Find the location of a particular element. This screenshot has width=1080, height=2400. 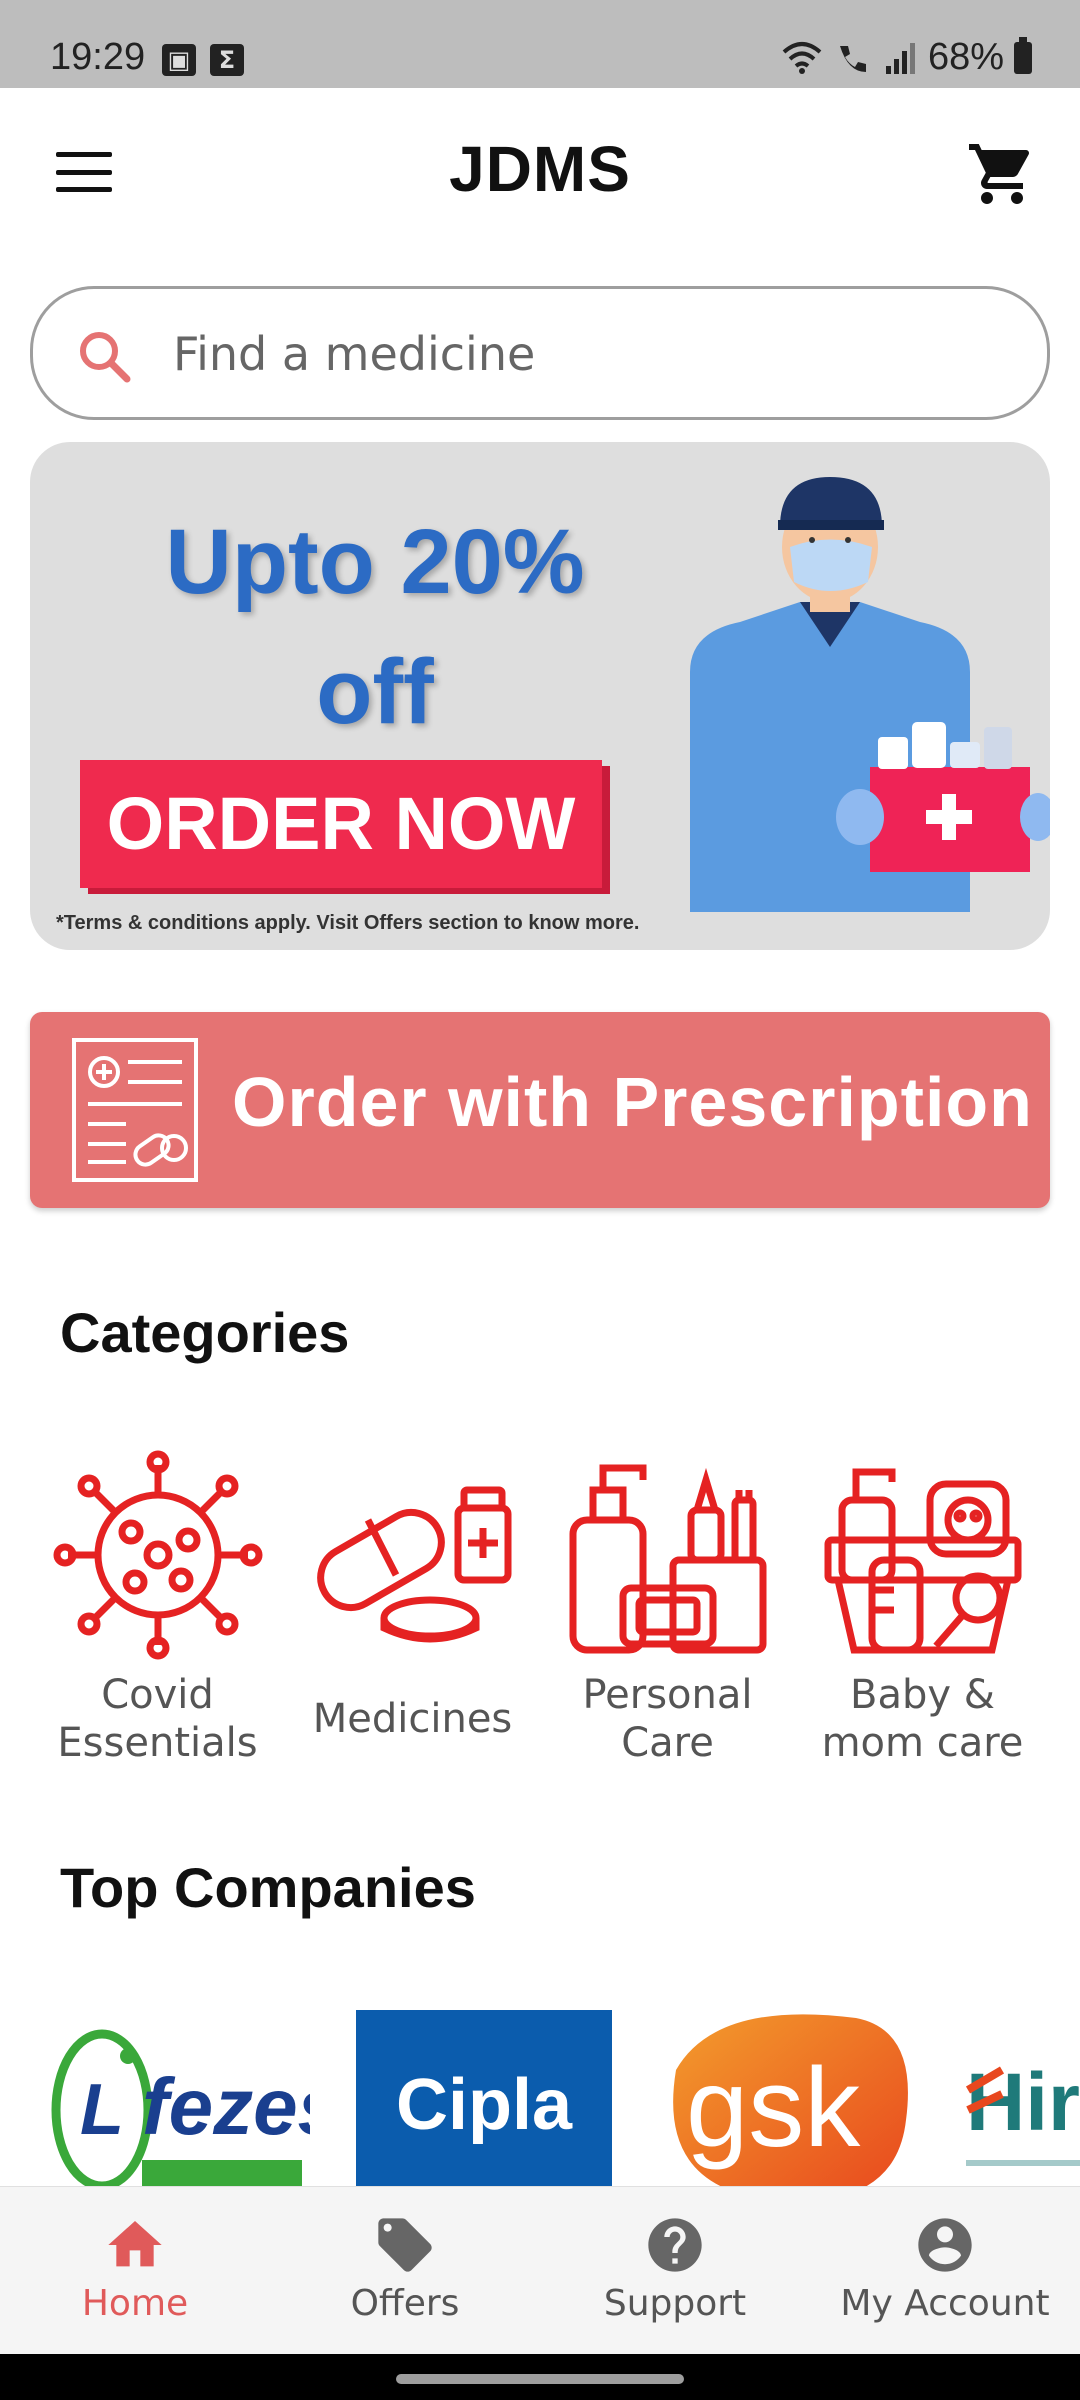

gsk-logo-text: gsk is located at coordinates (773, 2107).